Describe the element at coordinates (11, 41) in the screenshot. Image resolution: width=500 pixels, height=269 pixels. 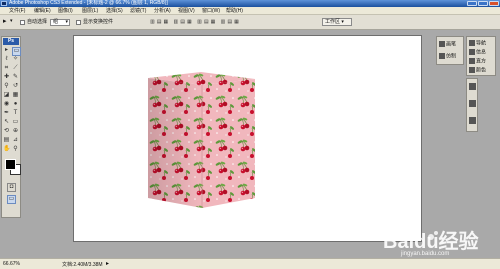
I see `photoshop-logo: Ps` at that location.